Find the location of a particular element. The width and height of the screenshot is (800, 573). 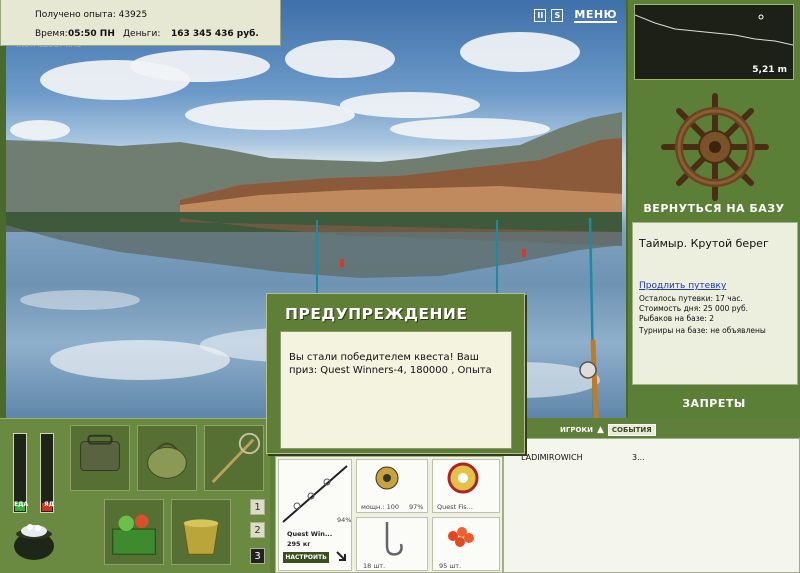

return-to-base-button: ВЕРНУТЬСЯ НА БАЗУ is located at coordinates (714, 208).